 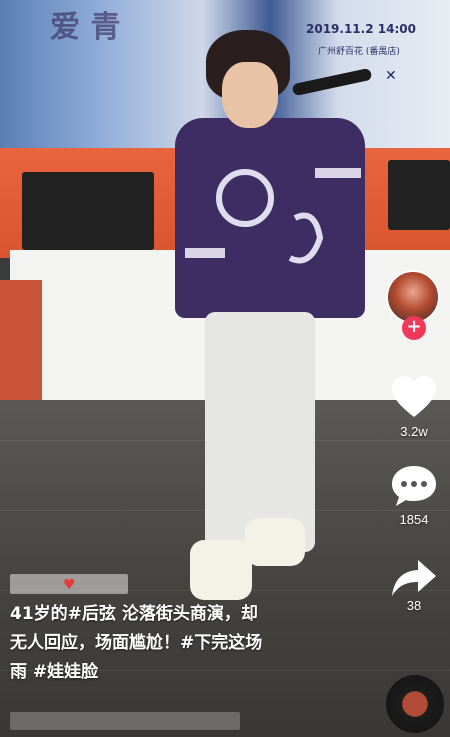 What do you see at coordinates (414, 431) in the screenshot?
I see `like-count: 3.2w` at bounding box center [414, 431].